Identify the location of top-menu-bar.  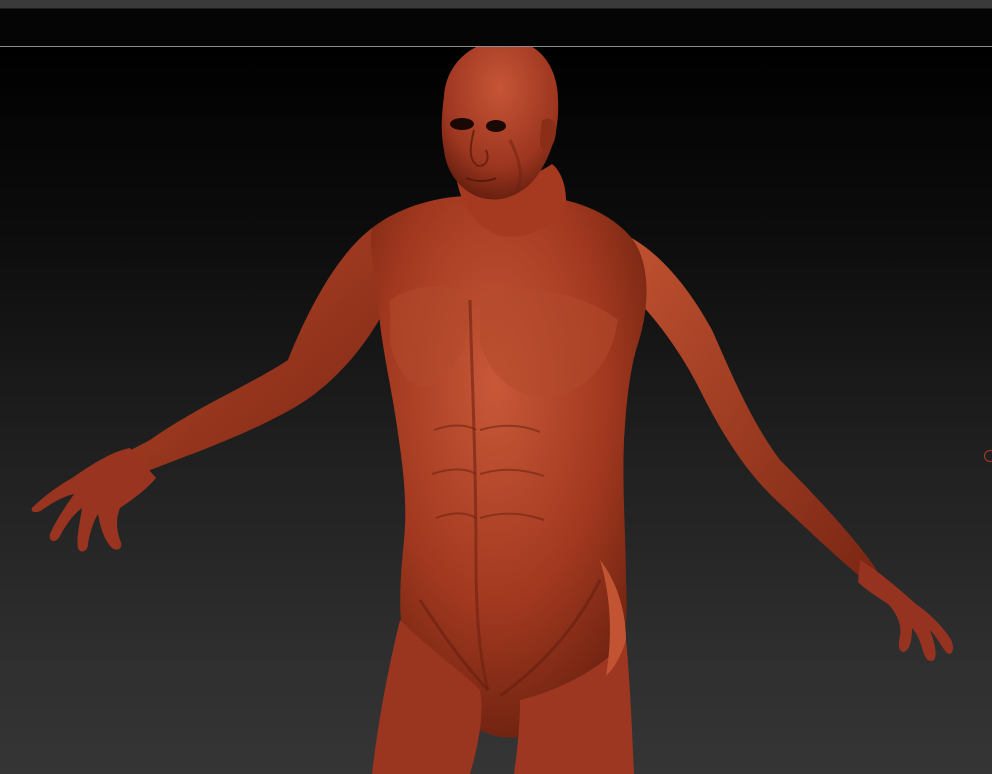
(496, 4).